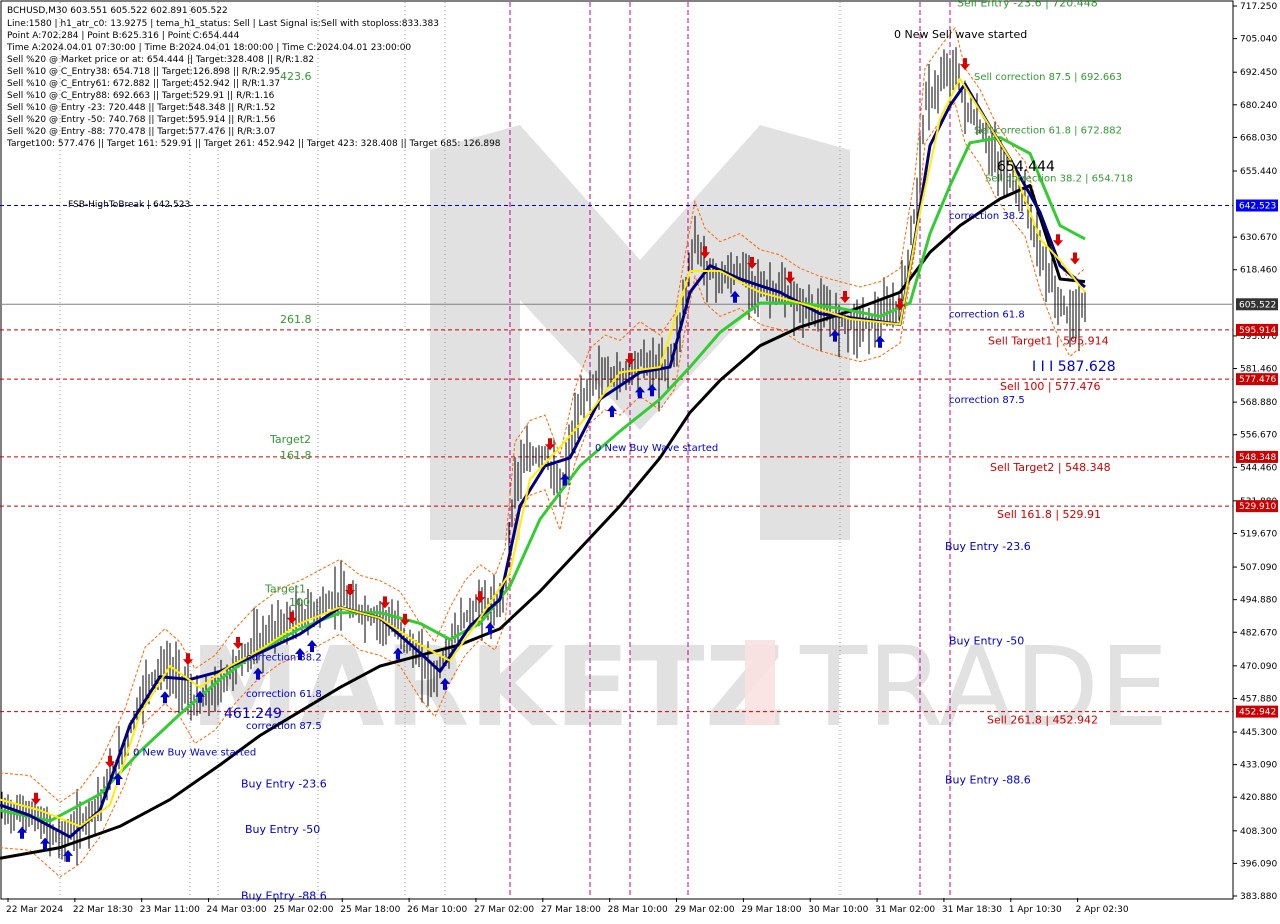 The image size is (1280, 924). I want to click on x-tick-label: 22 Mar 18:30, so click(103, 910).